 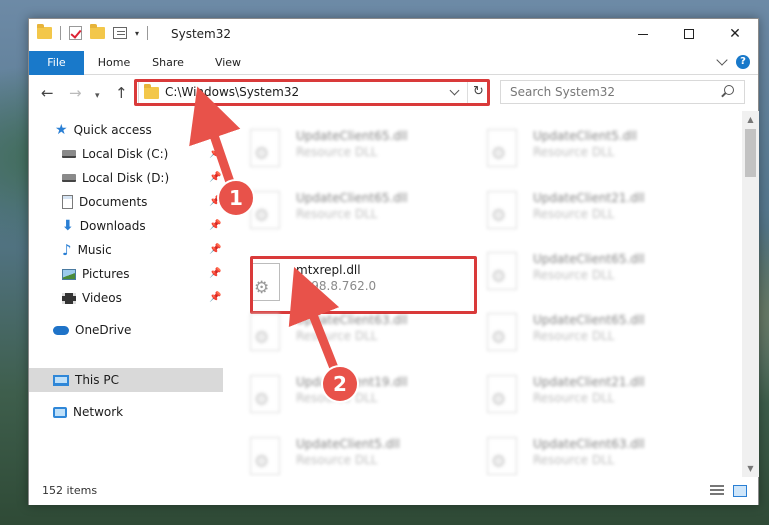 What do you see at coordinates (589, 444) in the screenshot?
I see `file-name: UpdateClient63.dll` at bounding box center [589, 444].